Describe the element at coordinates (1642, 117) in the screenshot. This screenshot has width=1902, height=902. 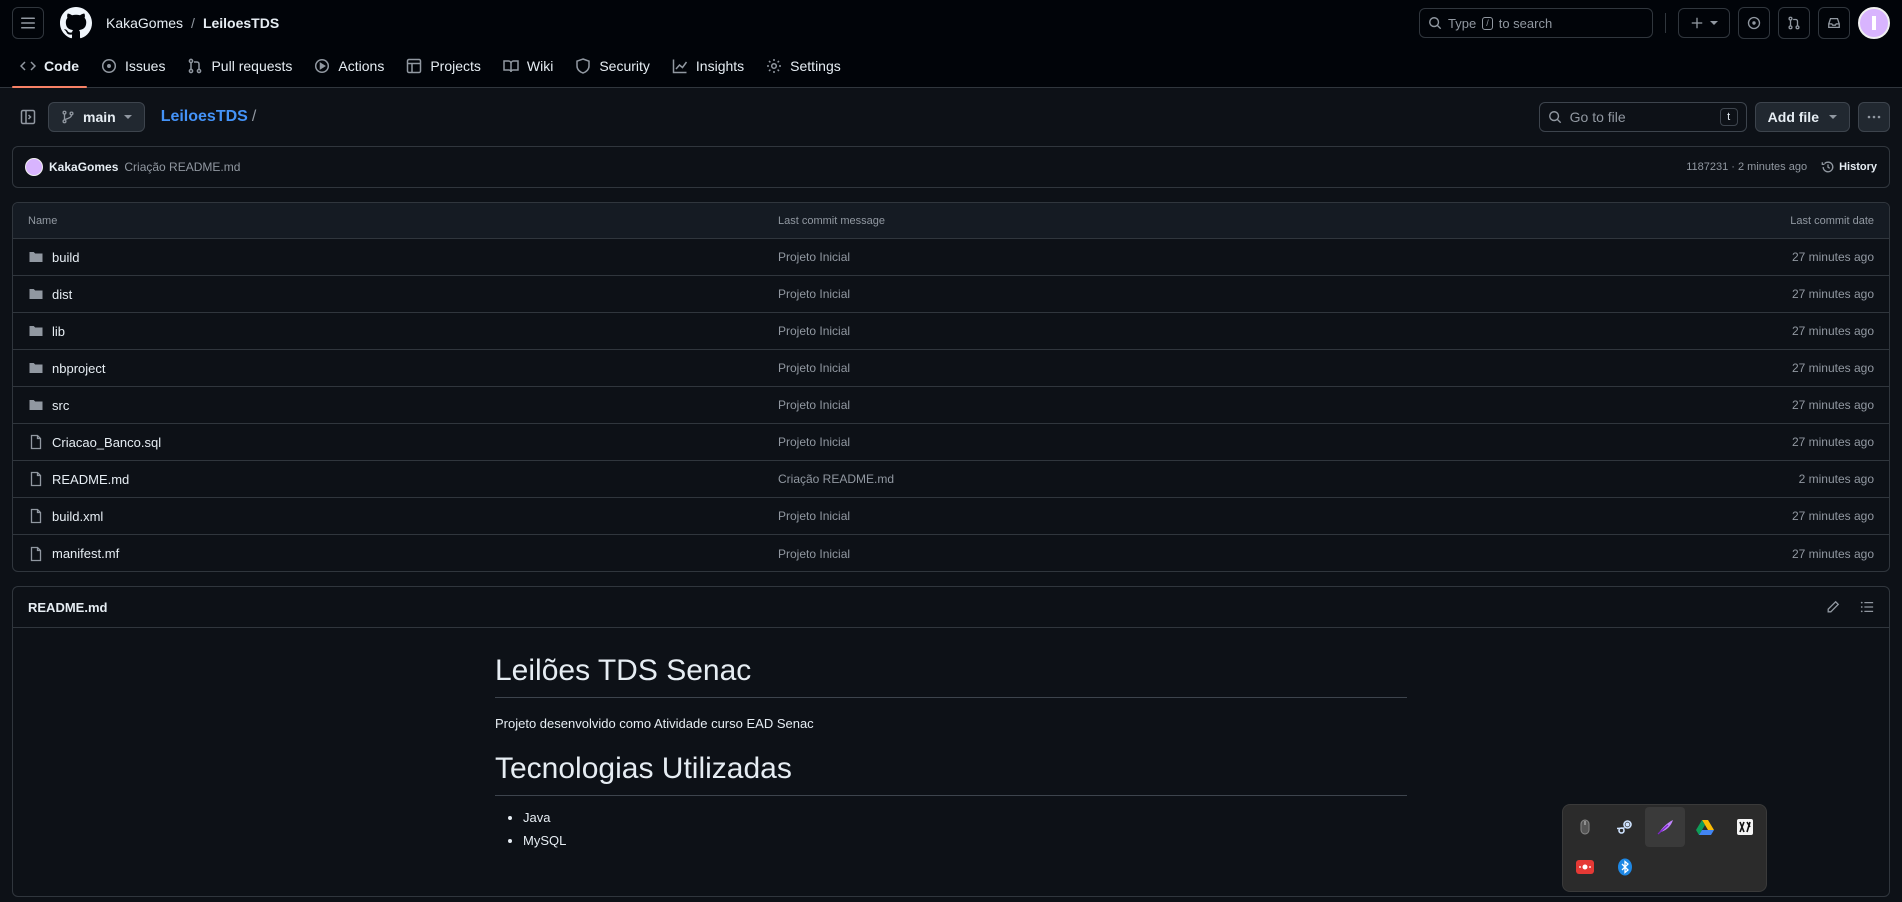
I see `go-to-file-input: Go to file t` at that location.